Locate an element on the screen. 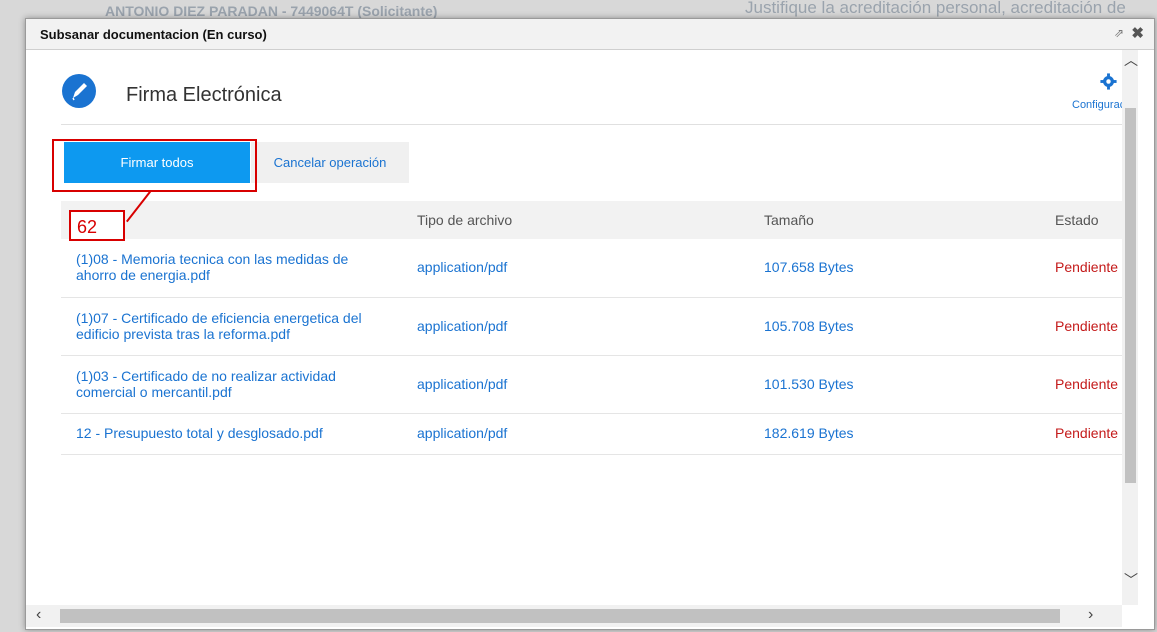  file-size: 105.708 Bytes is located at coordinates (809, 326).